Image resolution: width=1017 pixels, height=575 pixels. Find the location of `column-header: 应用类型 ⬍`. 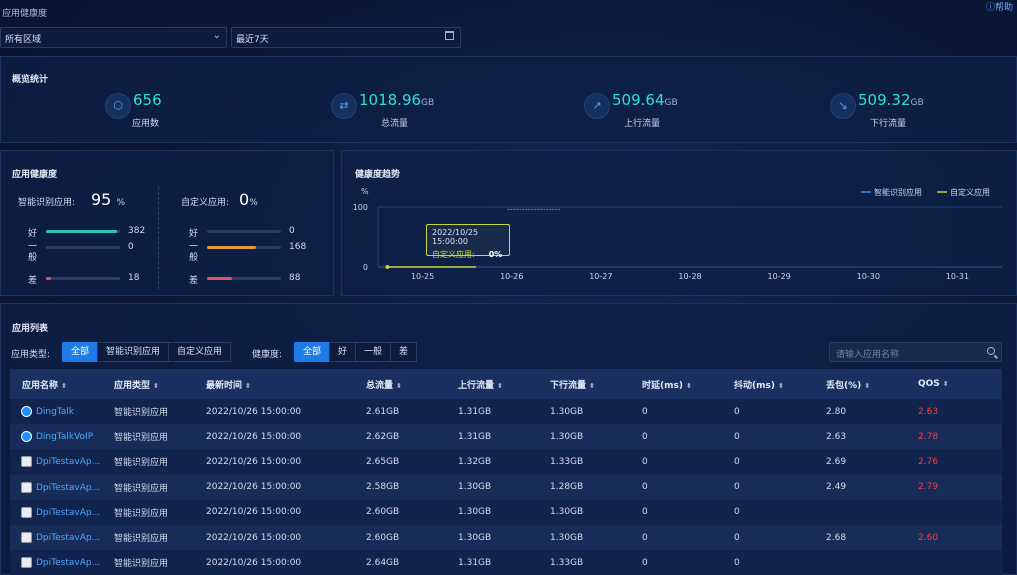

column-header: 应用类型 ⬍ is located at coordinates (148, 384).